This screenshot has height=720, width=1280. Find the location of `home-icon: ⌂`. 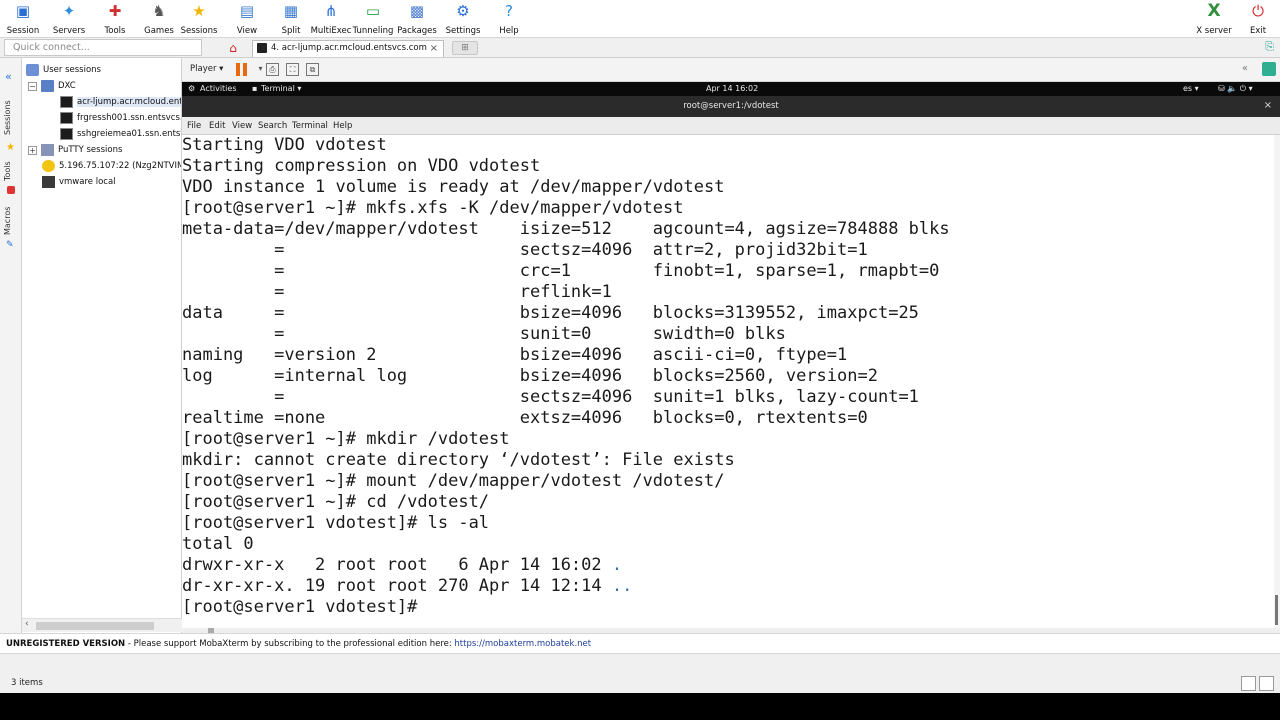

home-icon: ⌂ is located at coordinates (233, 48).